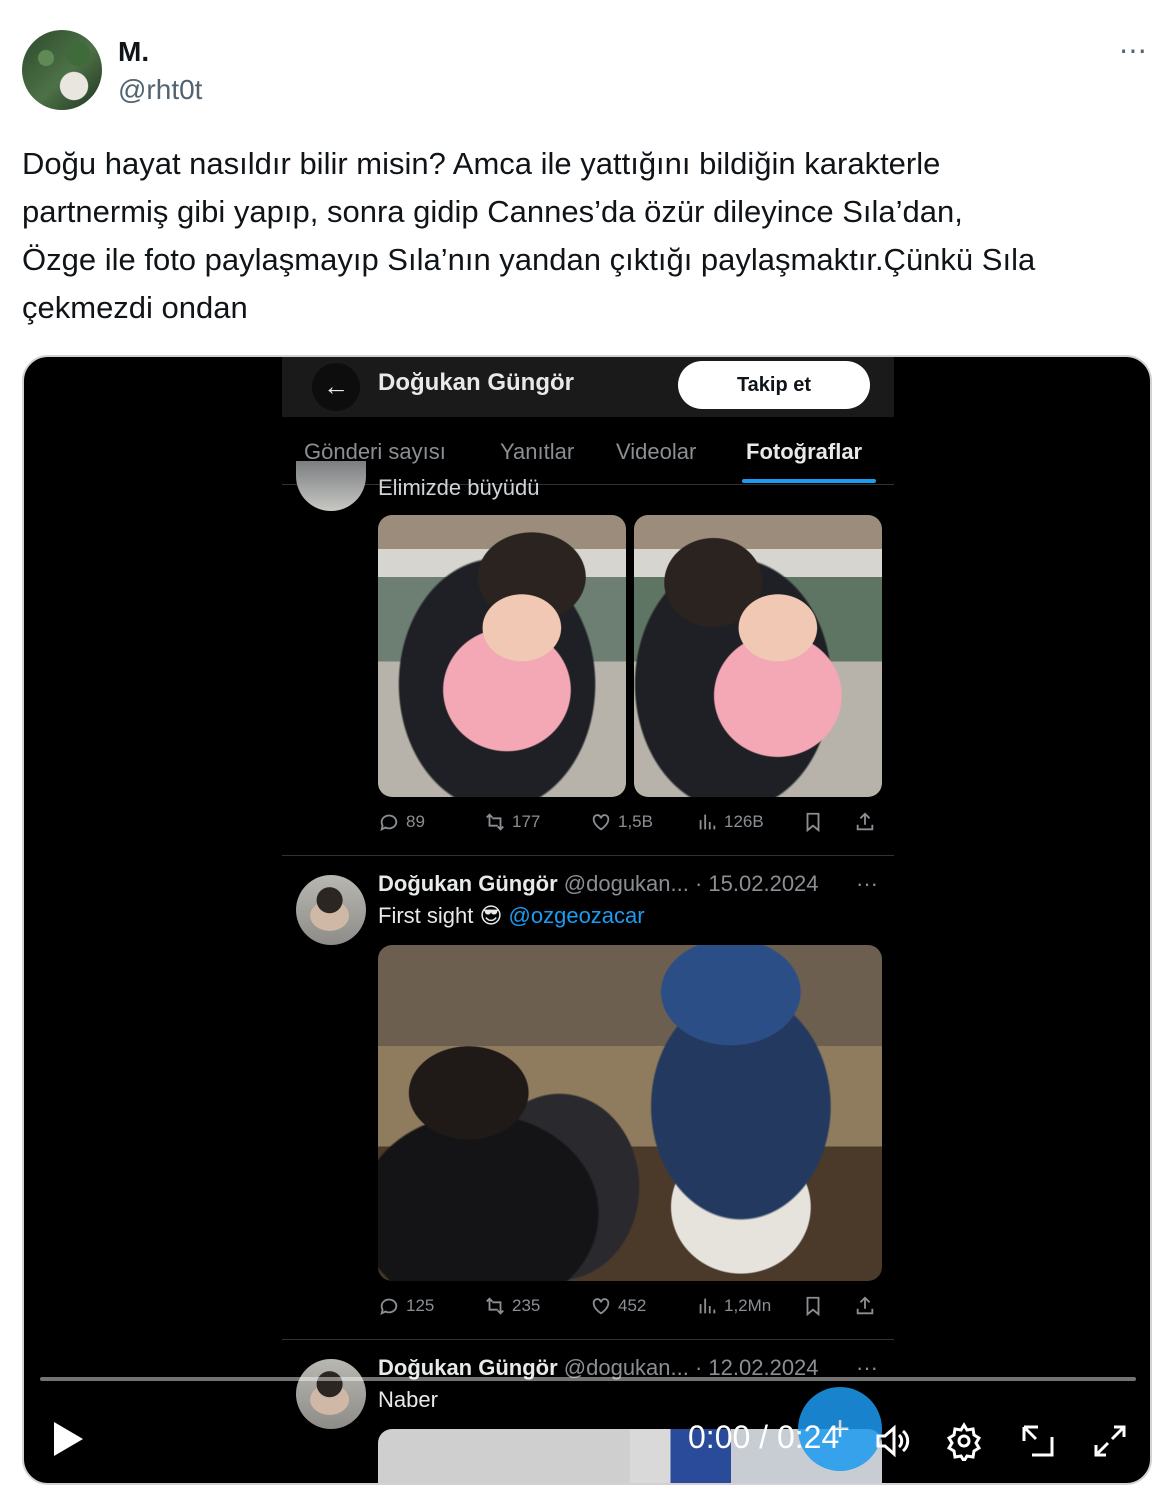  I want to click on post-text: Naber, so click(408, 1399).